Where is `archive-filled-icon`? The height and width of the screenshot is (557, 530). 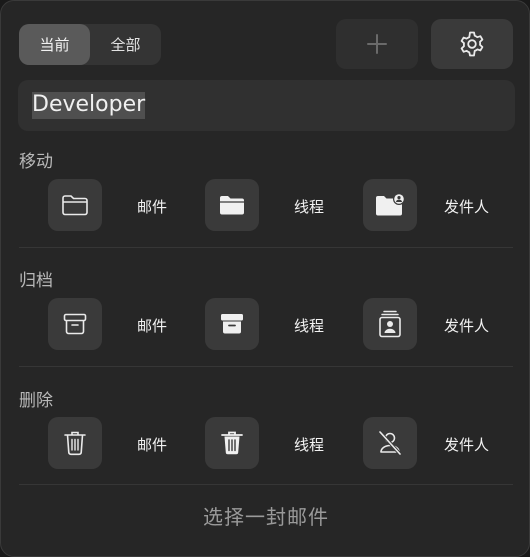 archive-filled-icon is located at coordinates (232, 324).